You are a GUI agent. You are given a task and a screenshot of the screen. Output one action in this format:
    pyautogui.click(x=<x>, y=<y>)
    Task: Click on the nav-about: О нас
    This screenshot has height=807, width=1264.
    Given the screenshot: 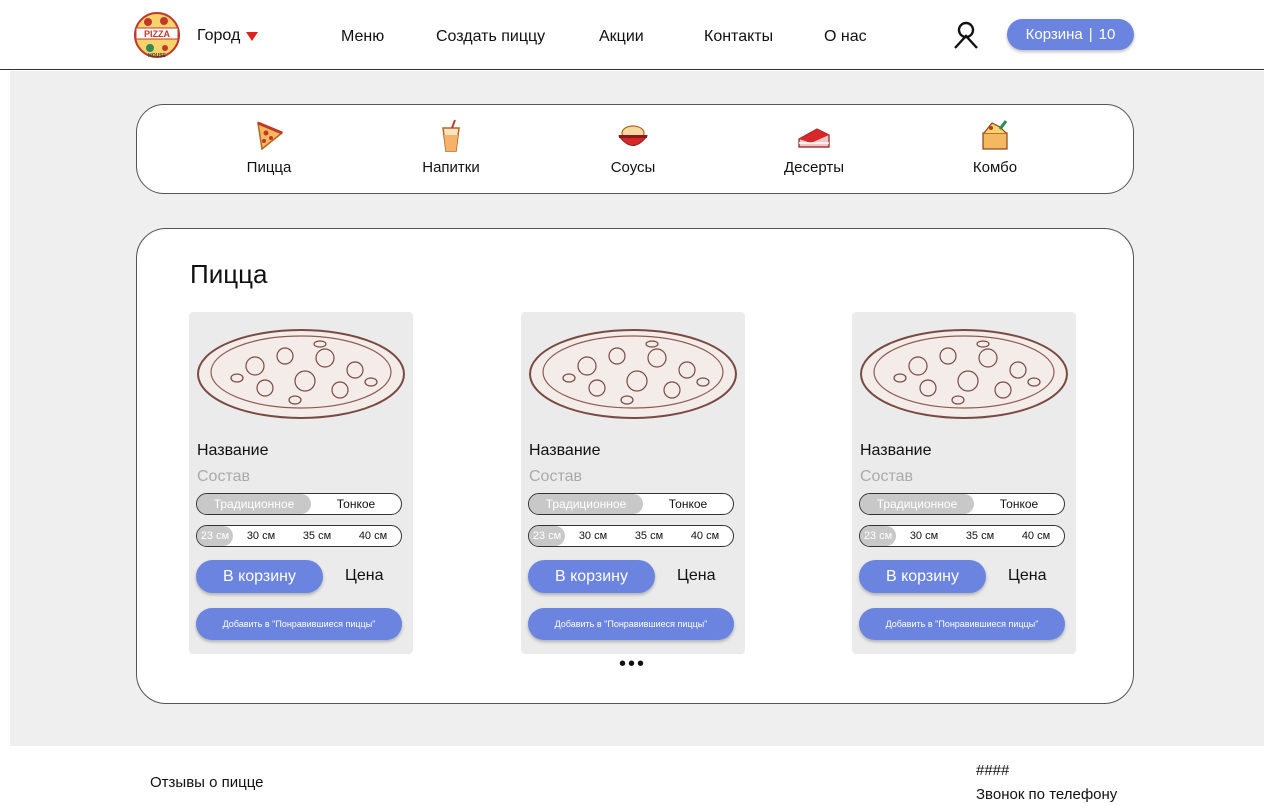 What is the action you would take?
    pyautogui.click(x=845, y=37)
    